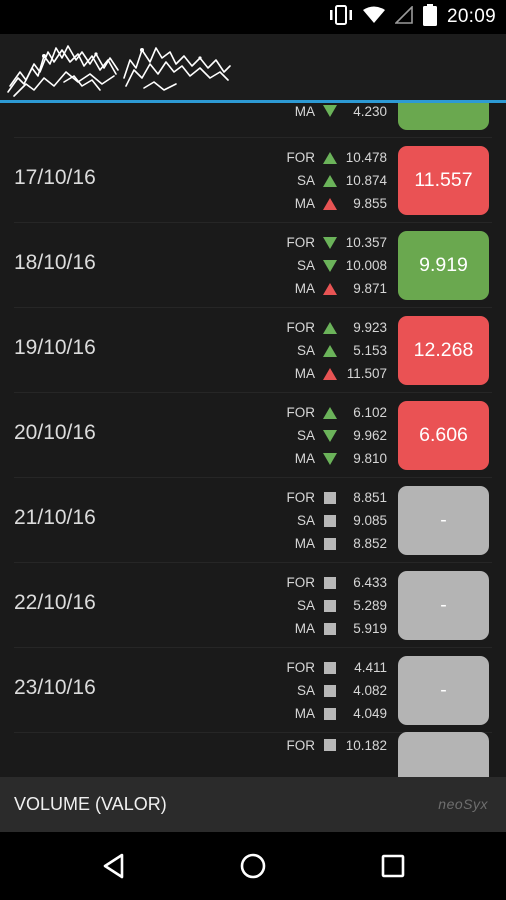 The width and height of the screenshot is (506, 900). What do you see at coordinates (370, 628) in the screenshot?
I see `metric-value: 5.919` at bounding box center [370, 628].